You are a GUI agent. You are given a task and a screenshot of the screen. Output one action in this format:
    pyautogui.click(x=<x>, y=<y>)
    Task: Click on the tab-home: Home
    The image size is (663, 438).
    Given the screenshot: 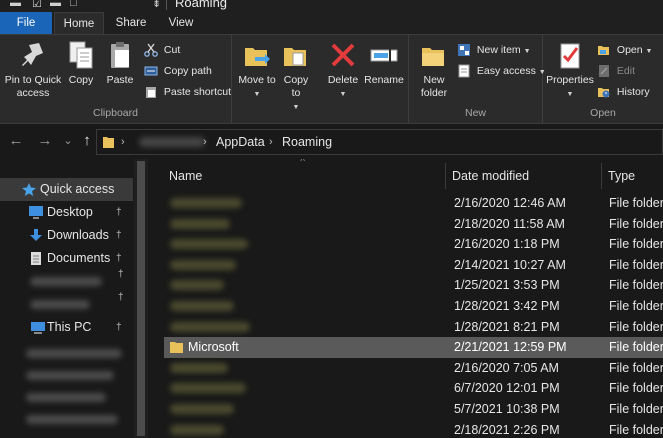 What is the action you would take?
    pyautogui.click(x=79, y=23)
    